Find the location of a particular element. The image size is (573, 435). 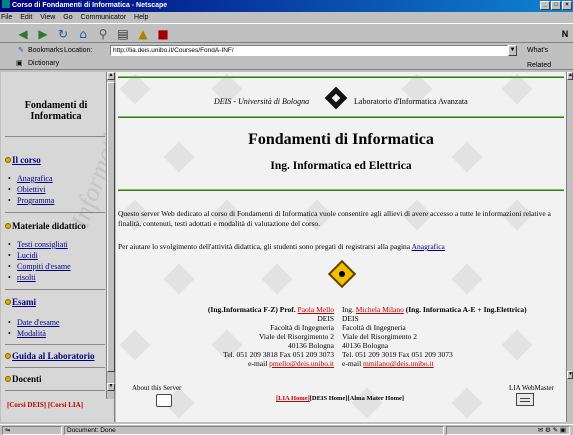

contact-left-dept: DEIS is located at coordinates (325, 318).